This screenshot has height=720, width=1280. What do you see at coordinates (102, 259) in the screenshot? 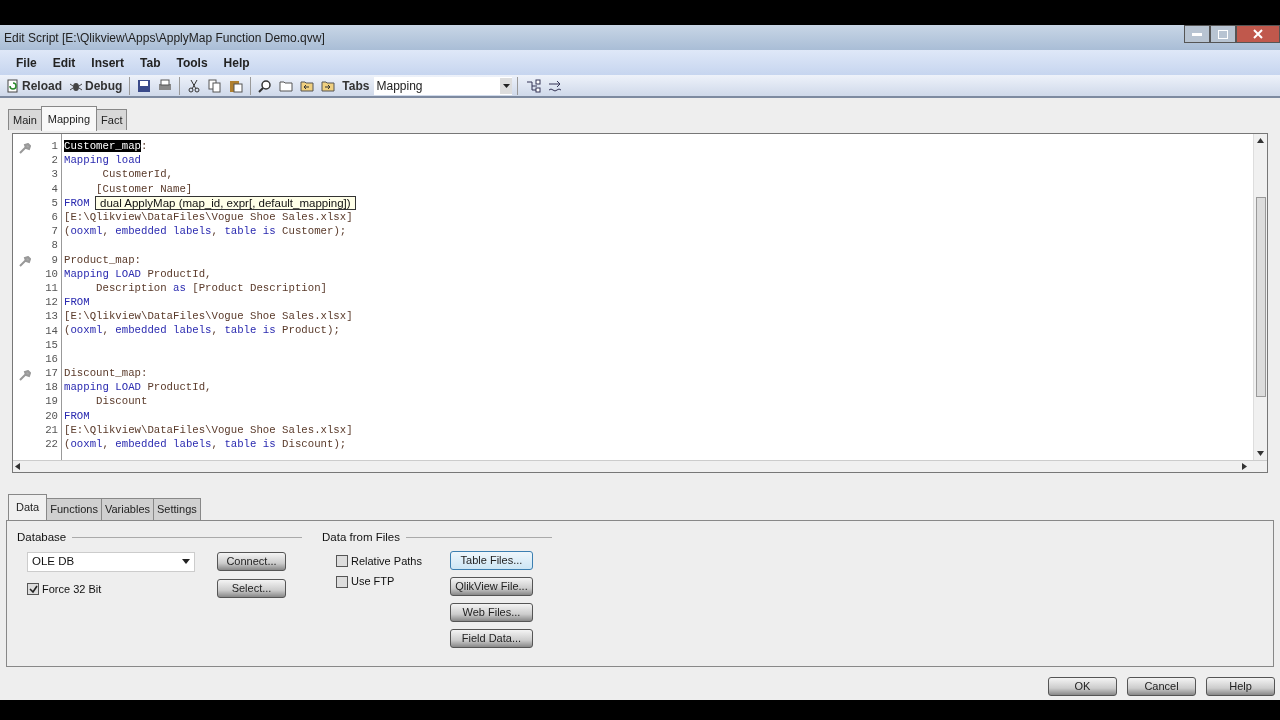
I see `code-line: Product_map:` at bounding box center [102, 259].